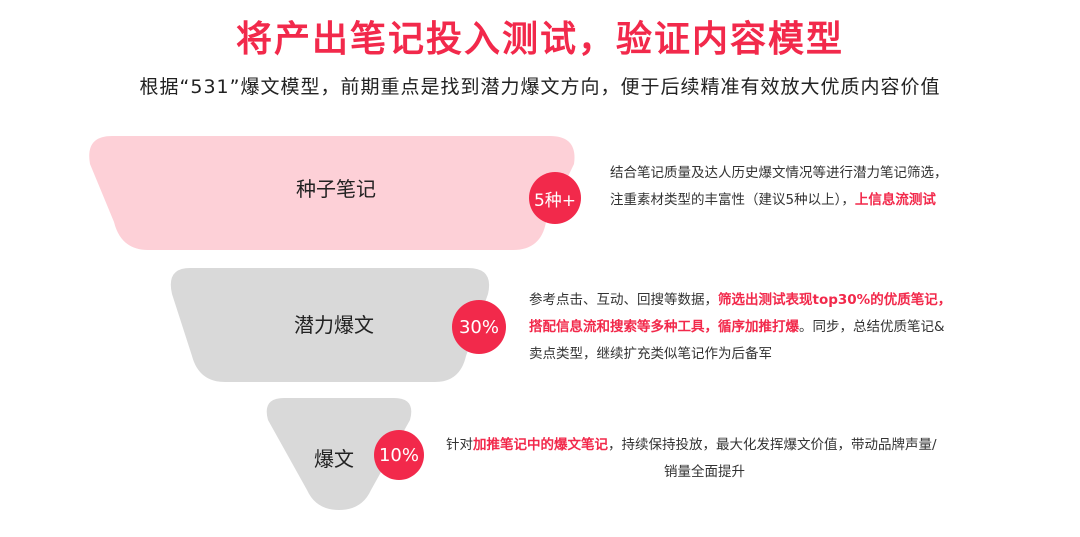 This screenshot has height=537, width=1080. I want to click on desc-line: 搭配信息流和搜索等多种工具，循序加推打爆。同步，总结优质笔记&, so click(737, 327).